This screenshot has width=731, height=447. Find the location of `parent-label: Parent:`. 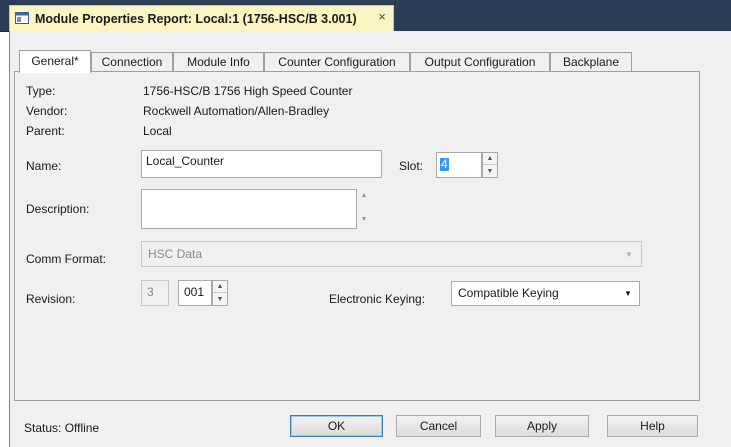

parent-label: Parent: is located at coordinates (45, 131).